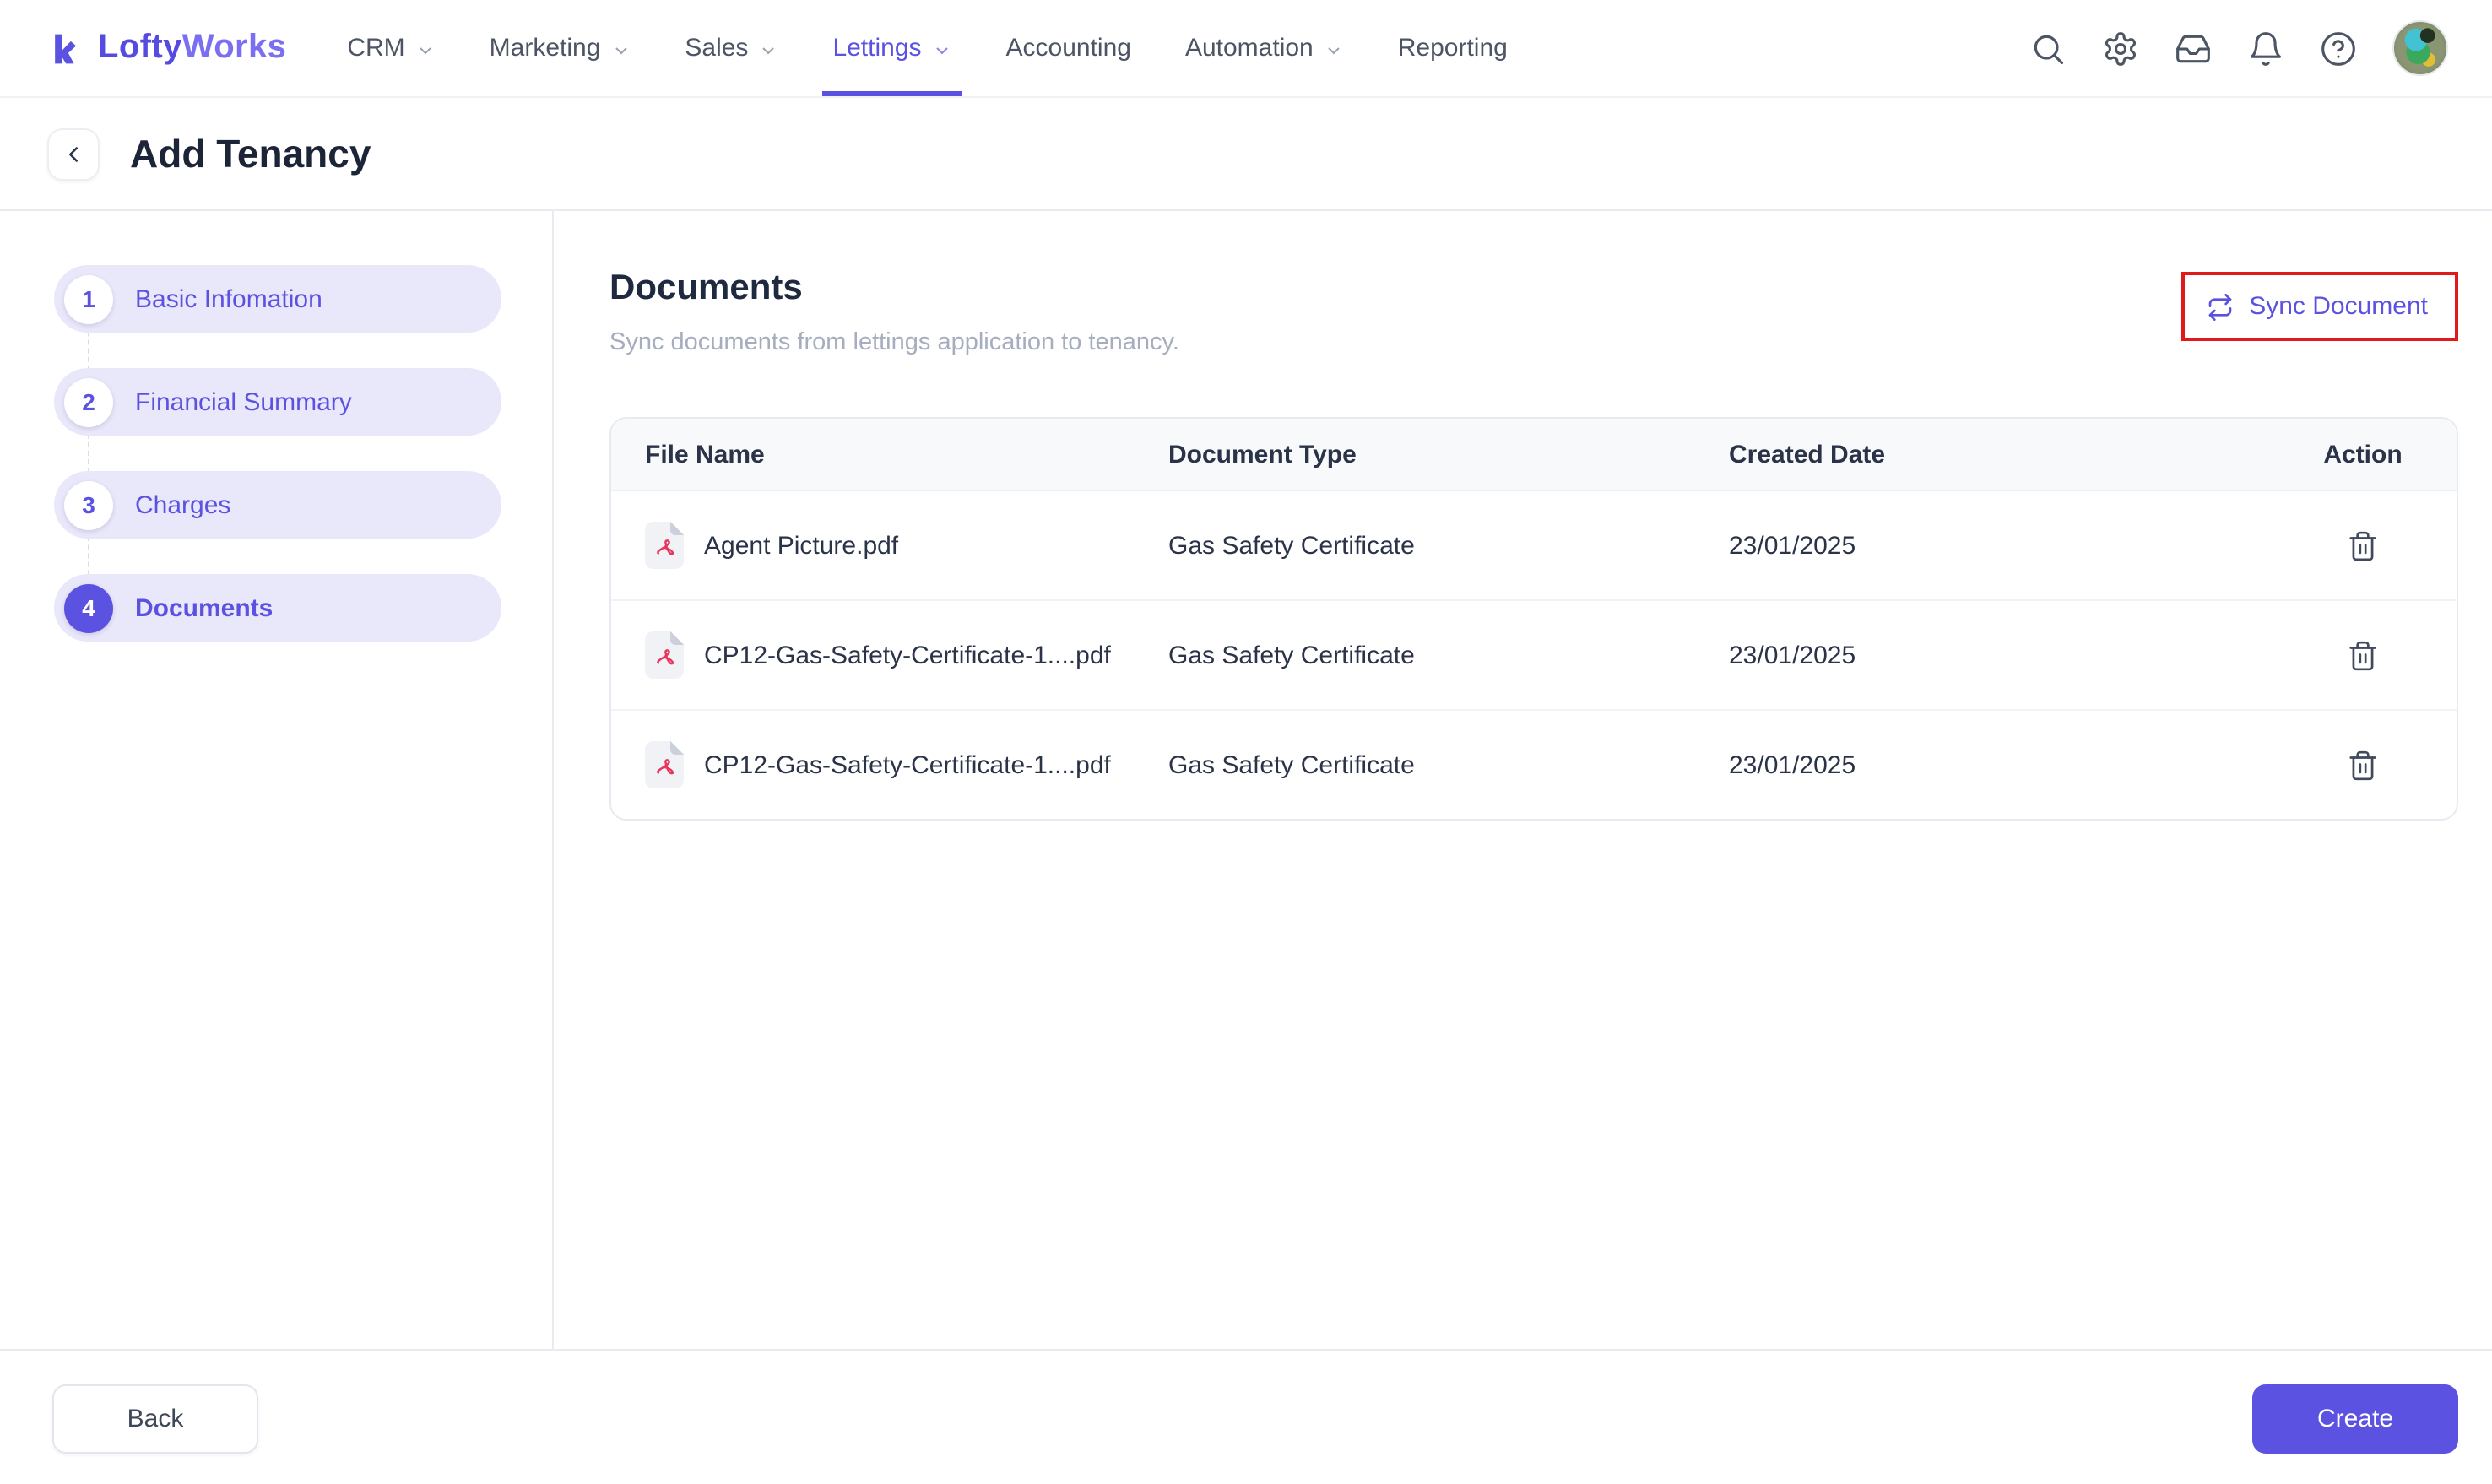 This screenshot has height=1484, width=2492. Describe the element at coordinates (2120, 48) in the screenshot. I see `gear-icon` at that location.